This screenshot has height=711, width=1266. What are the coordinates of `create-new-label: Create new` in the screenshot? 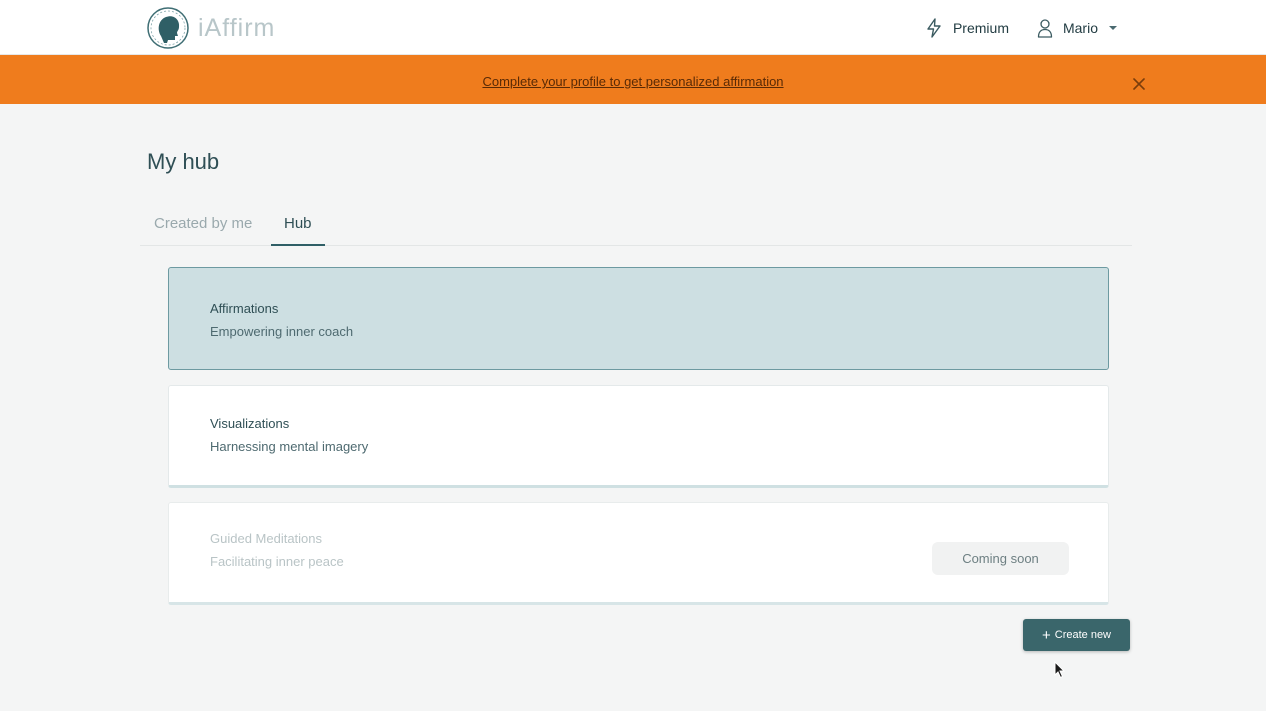 It's located at (1083, 635).